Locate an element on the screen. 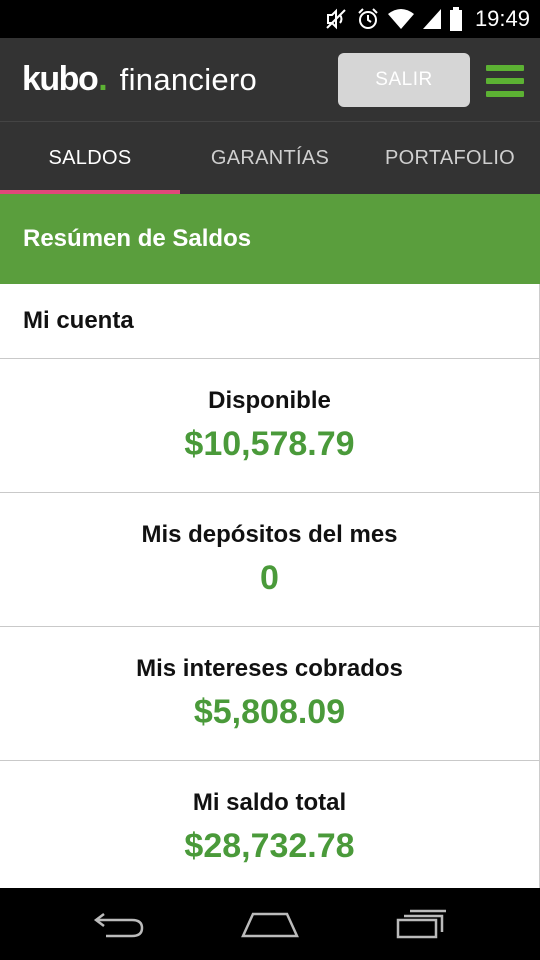 This screenshot has height=960, width=540. tab-garantias: GARANTÍAS is located at coordinates (270, 158).